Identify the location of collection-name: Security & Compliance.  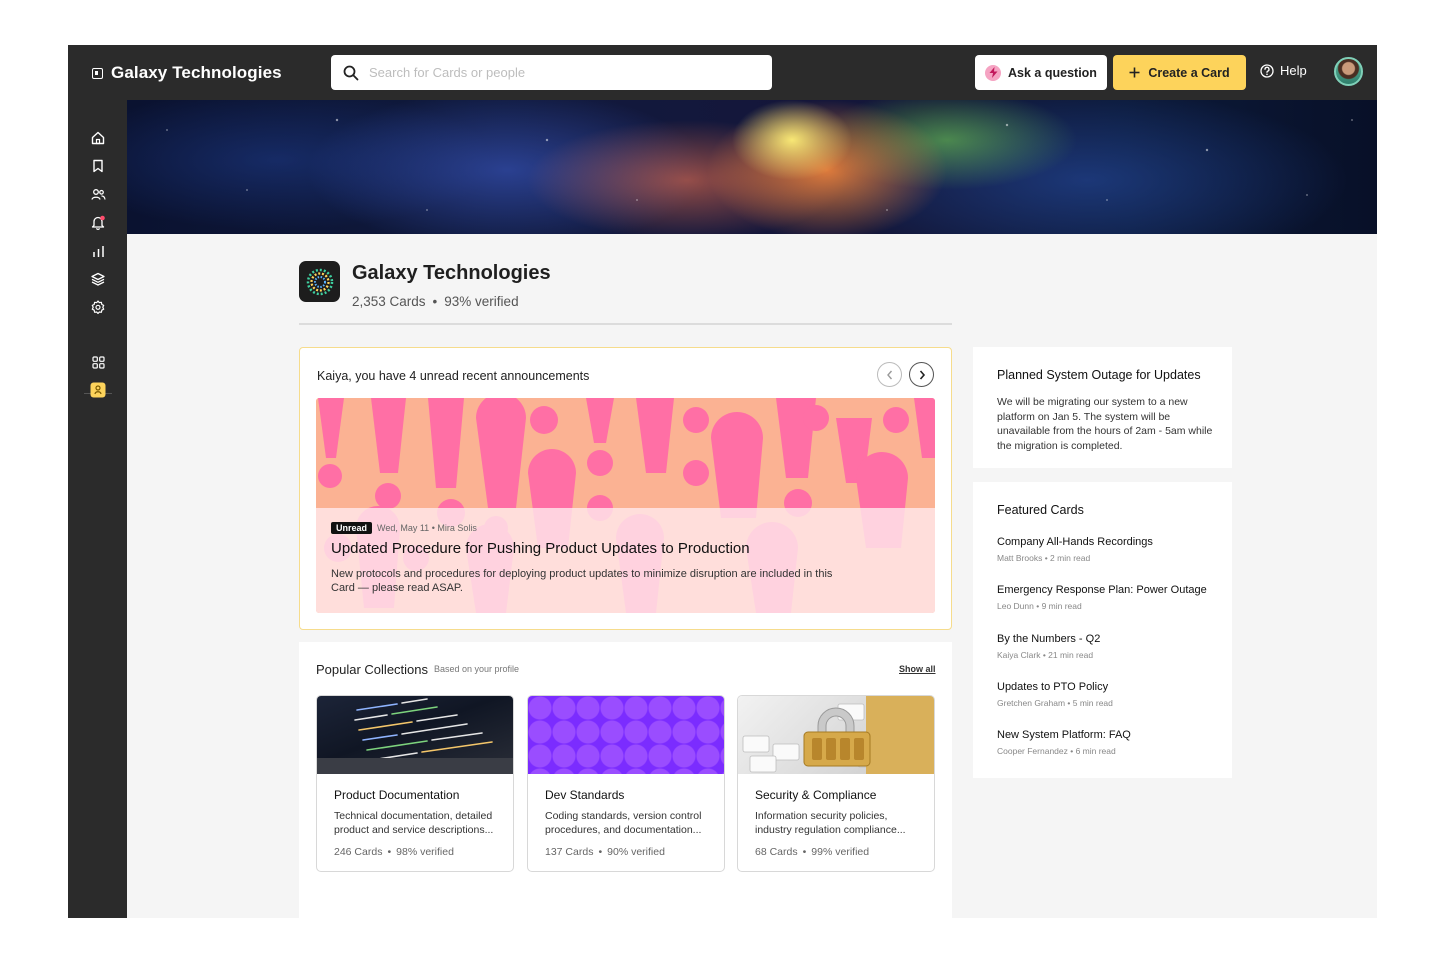
(816, 795).